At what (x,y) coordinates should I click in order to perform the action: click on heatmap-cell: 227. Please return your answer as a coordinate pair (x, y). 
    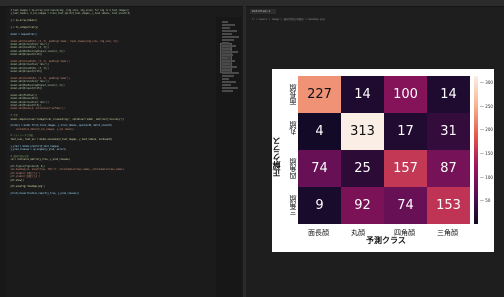
    Looking at the image, I should click on (319, 94).